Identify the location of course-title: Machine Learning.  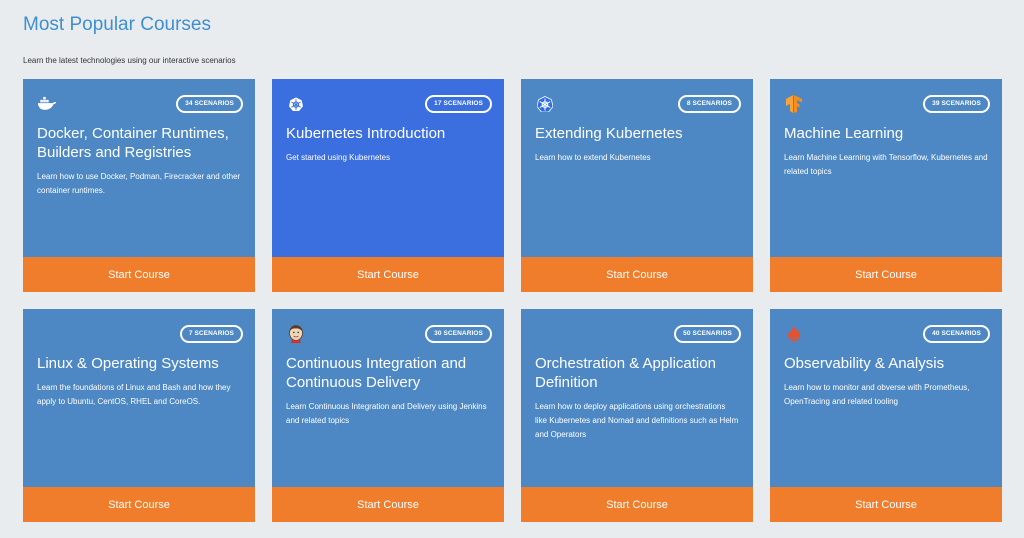
(844, 133).